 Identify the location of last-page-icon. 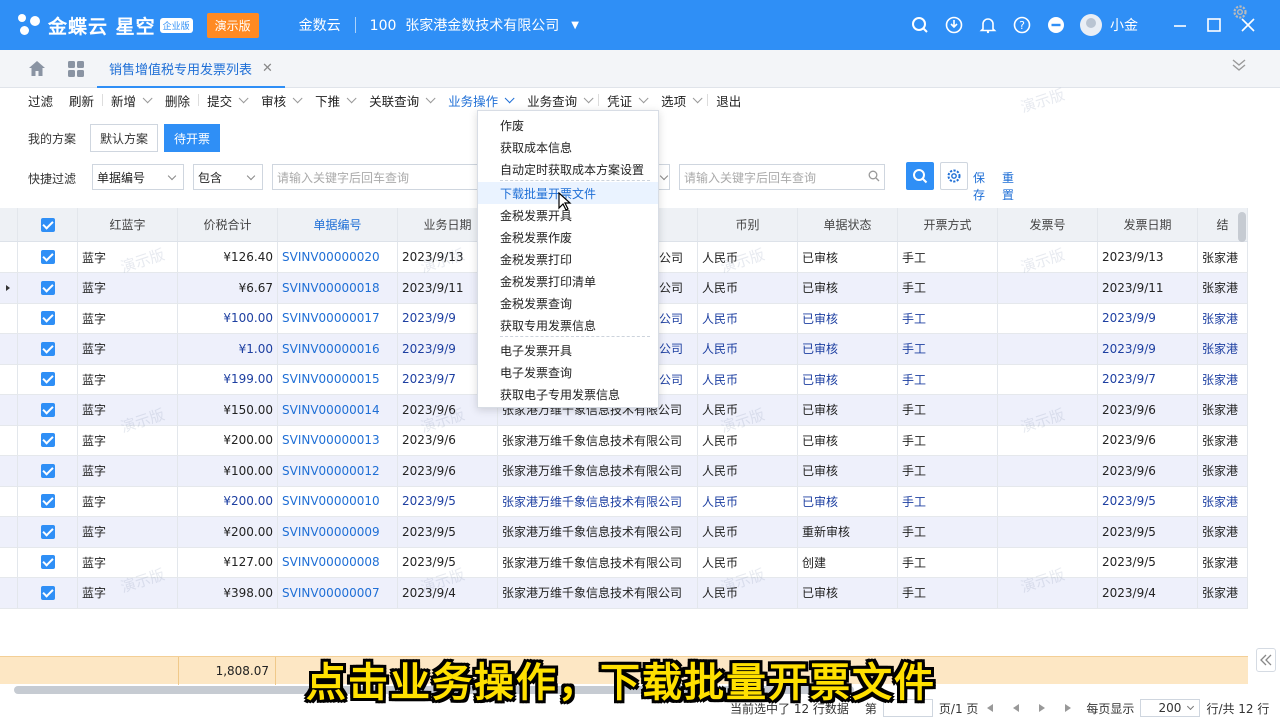
(1069, 708).